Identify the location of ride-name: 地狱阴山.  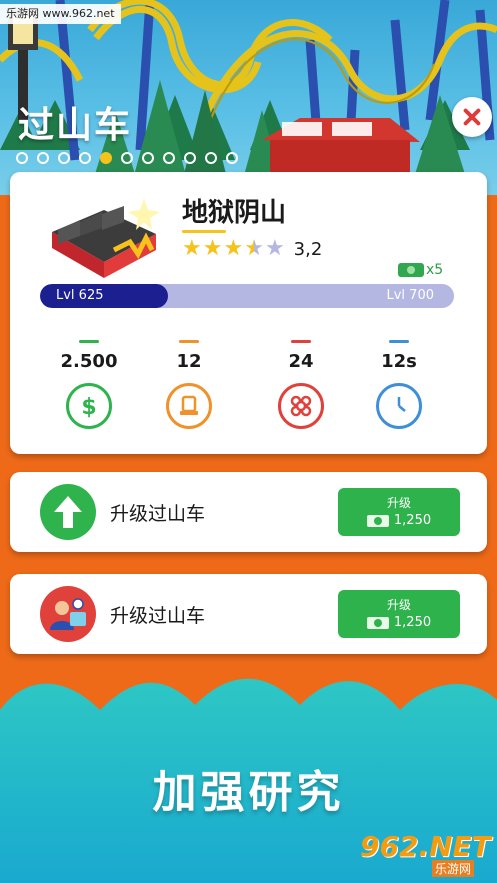
(234, 213).